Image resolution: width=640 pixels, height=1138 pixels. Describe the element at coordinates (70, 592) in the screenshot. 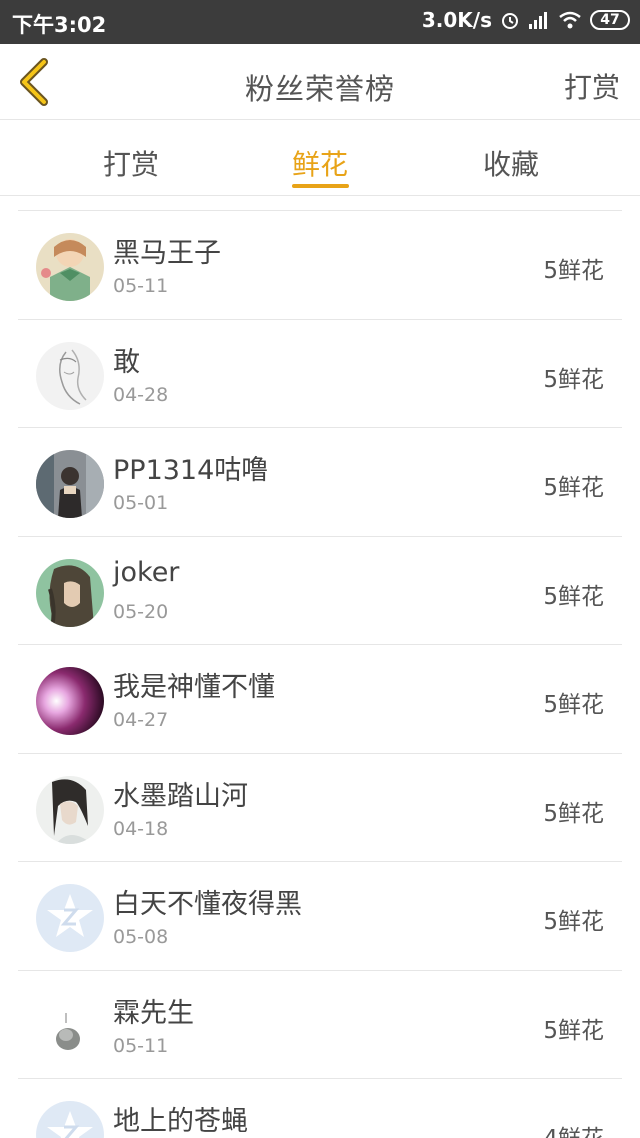

I see `long-hair-avatar` at that location.